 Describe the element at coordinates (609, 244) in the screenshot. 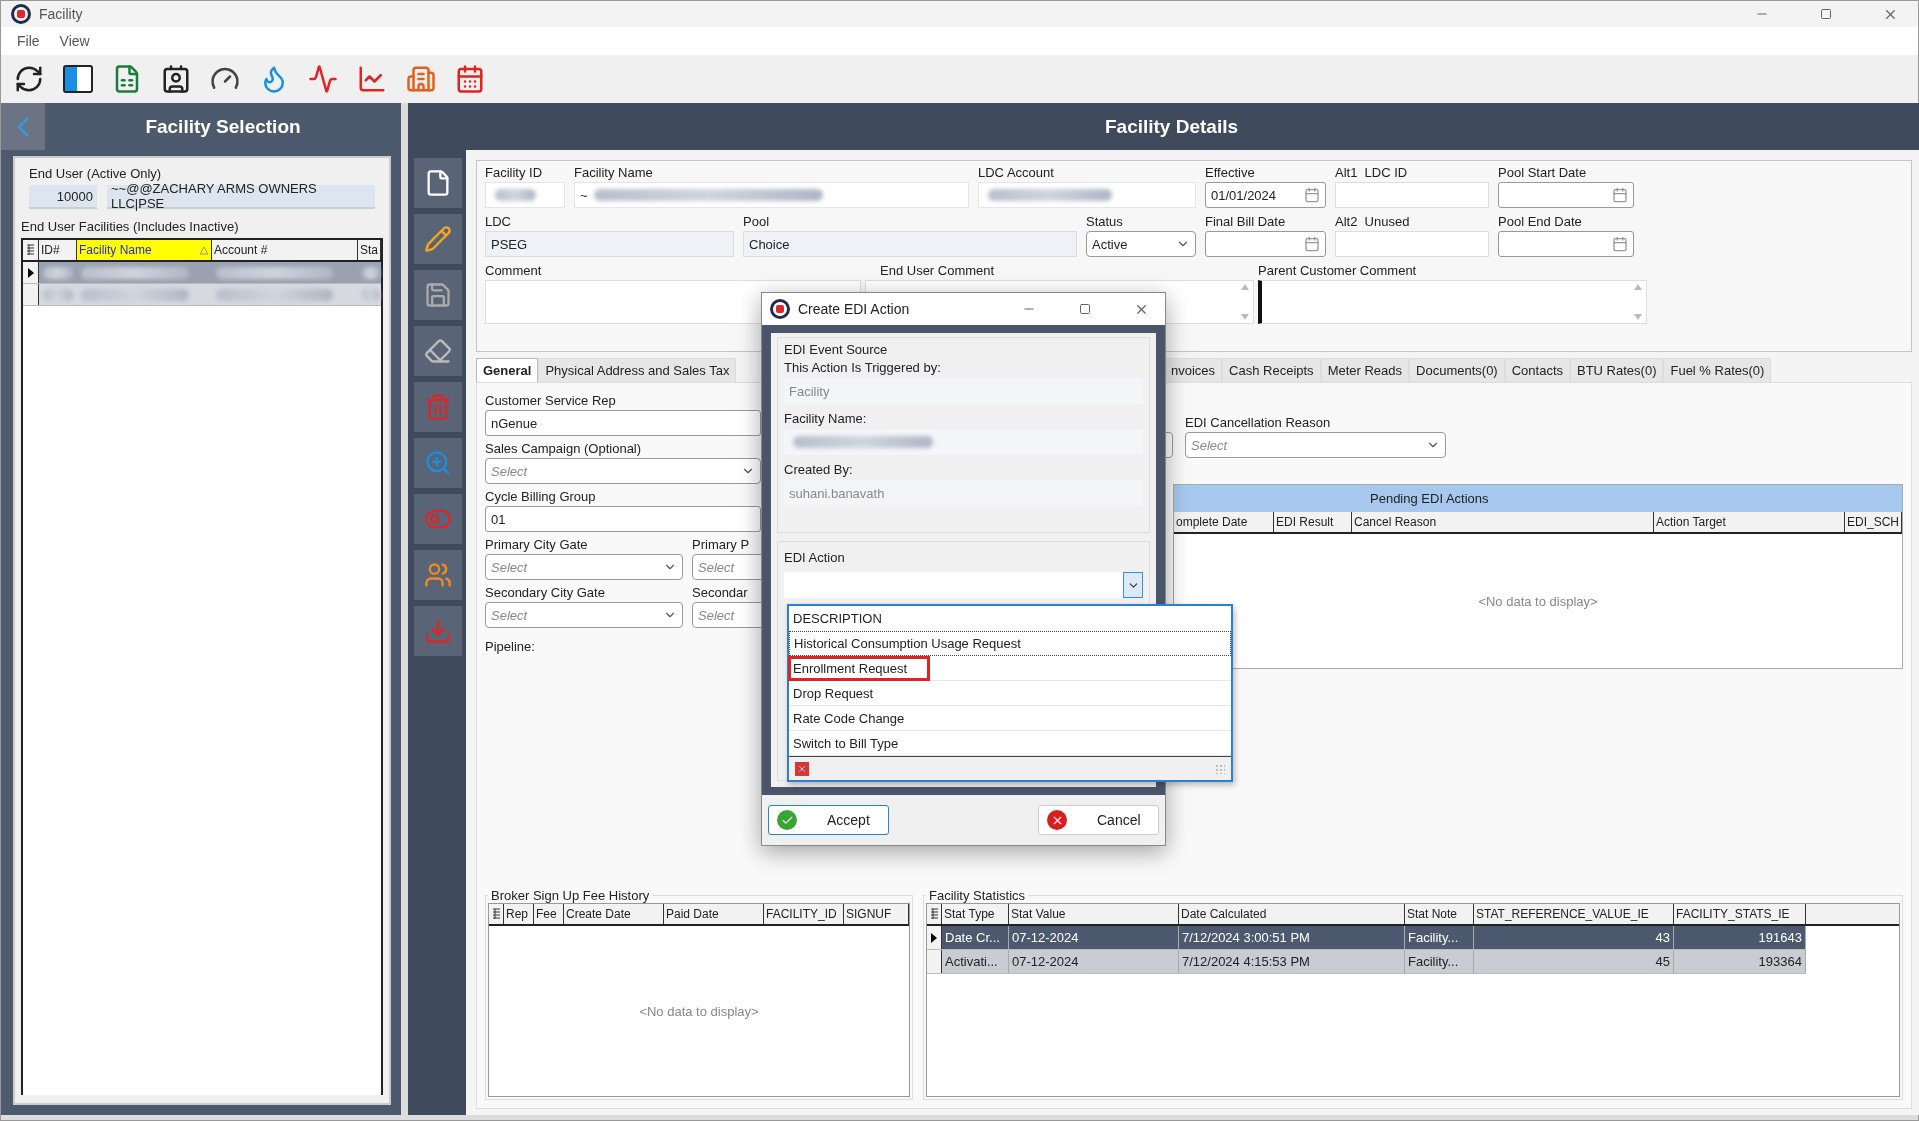

I see `input-field: PSEG` at that location.